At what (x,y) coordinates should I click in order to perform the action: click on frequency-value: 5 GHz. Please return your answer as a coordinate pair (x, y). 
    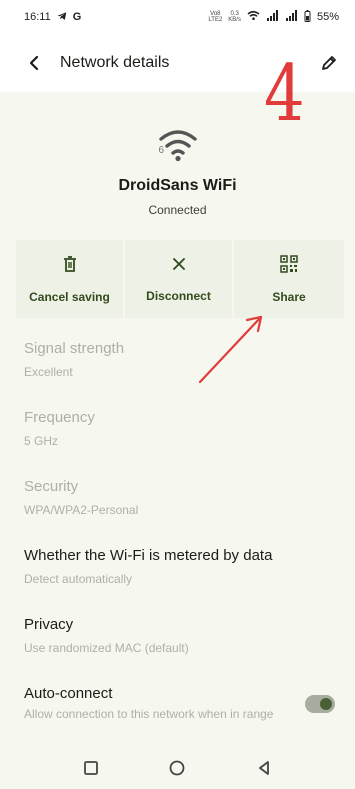
    Looking at the image, I should click on (41, 441).